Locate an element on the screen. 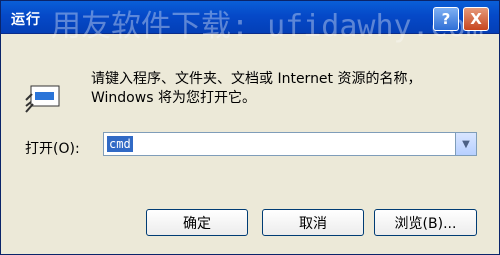 Image resolution: width=500 pixels, height=255 pixels. command-input: cmd ▼ is located at coordinates (290, 144).